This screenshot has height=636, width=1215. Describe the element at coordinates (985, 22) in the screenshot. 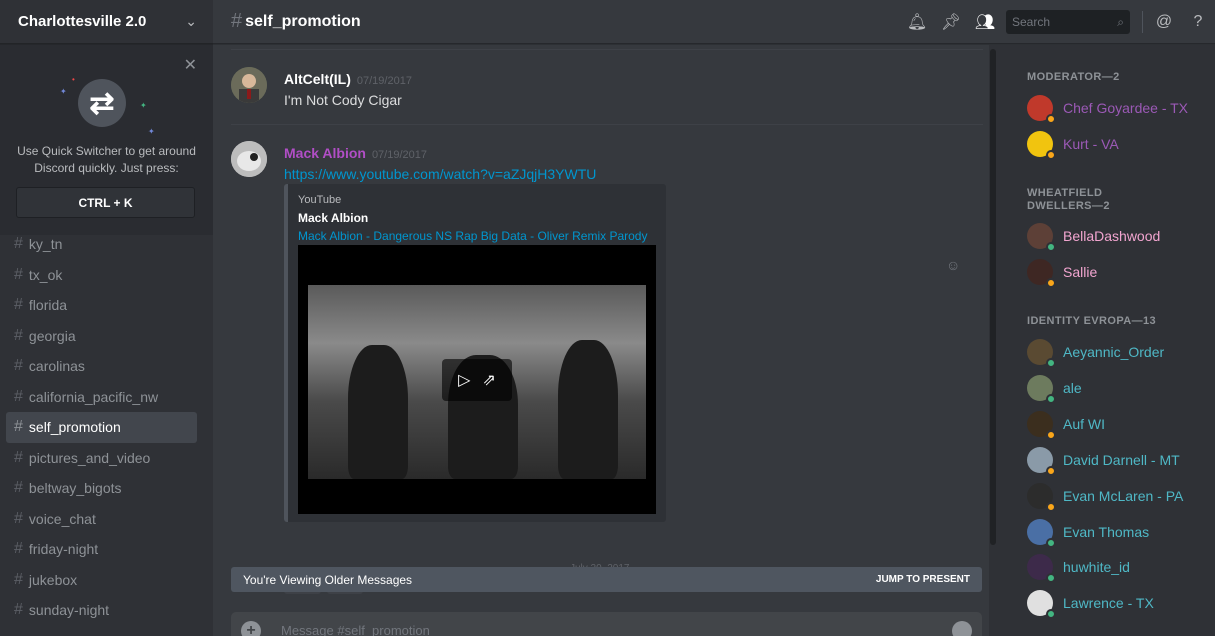

I see `members-icon: 👥︎` at that location.